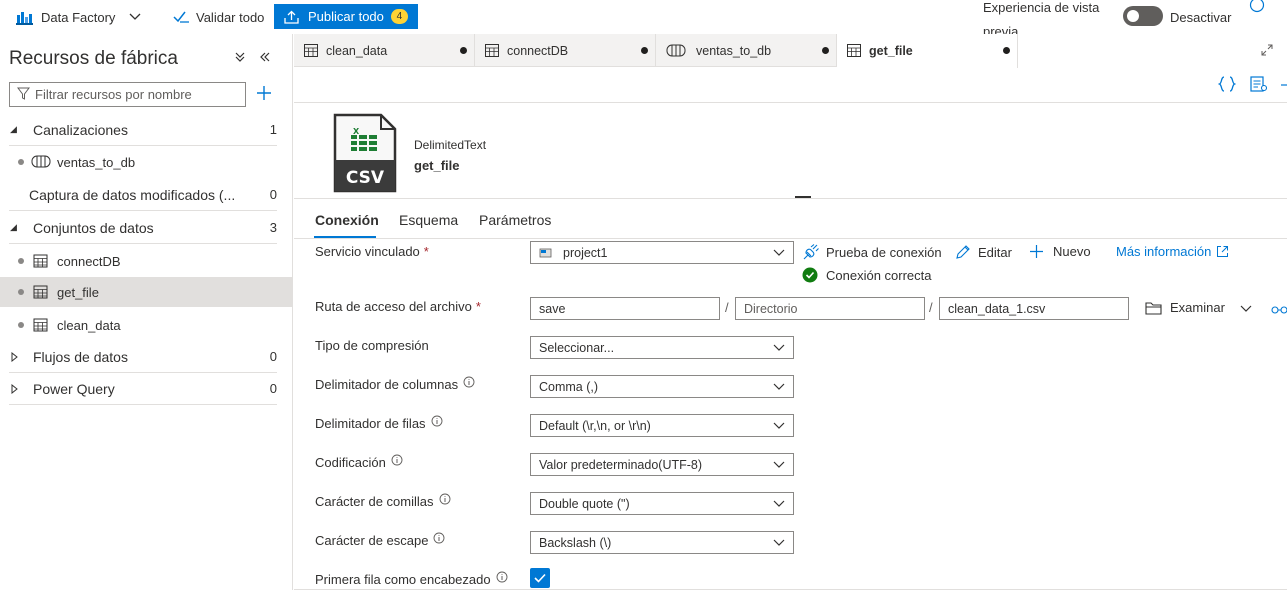  Describe the element at coordinates (1267, 50) in the screenshot. I see `maximize-icon` at that location.